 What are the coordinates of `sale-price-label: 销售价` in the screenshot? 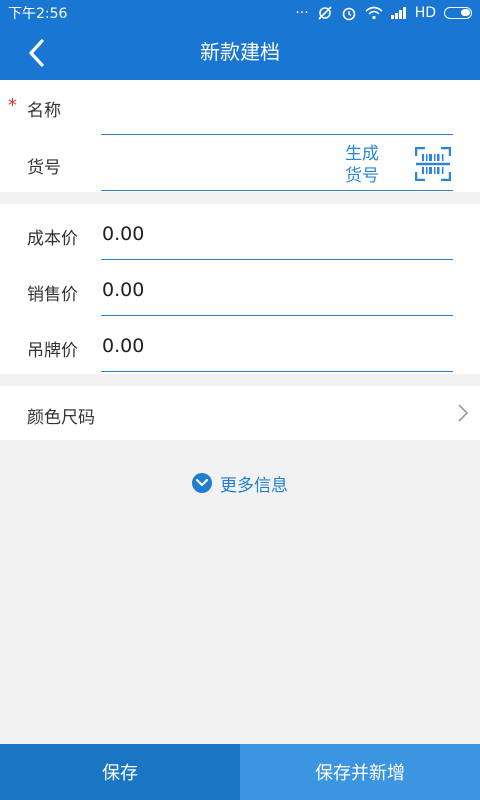 It's located at (52, 295).